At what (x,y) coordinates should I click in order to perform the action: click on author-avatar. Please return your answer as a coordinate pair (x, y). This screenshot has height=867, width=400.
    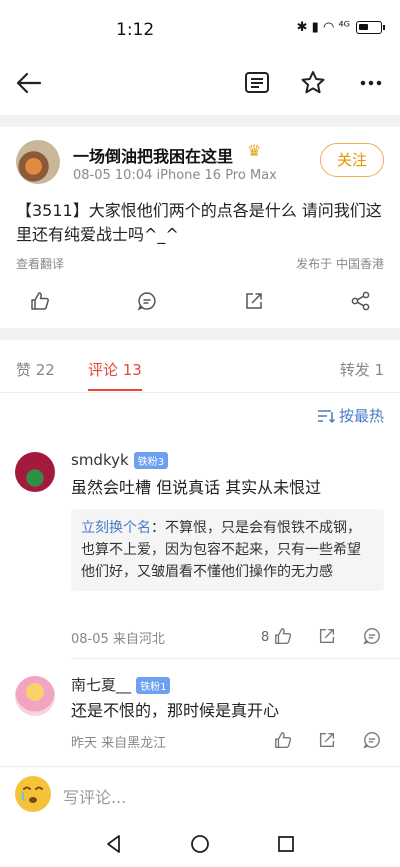
    Looking at the image, I should click on (38, 162).